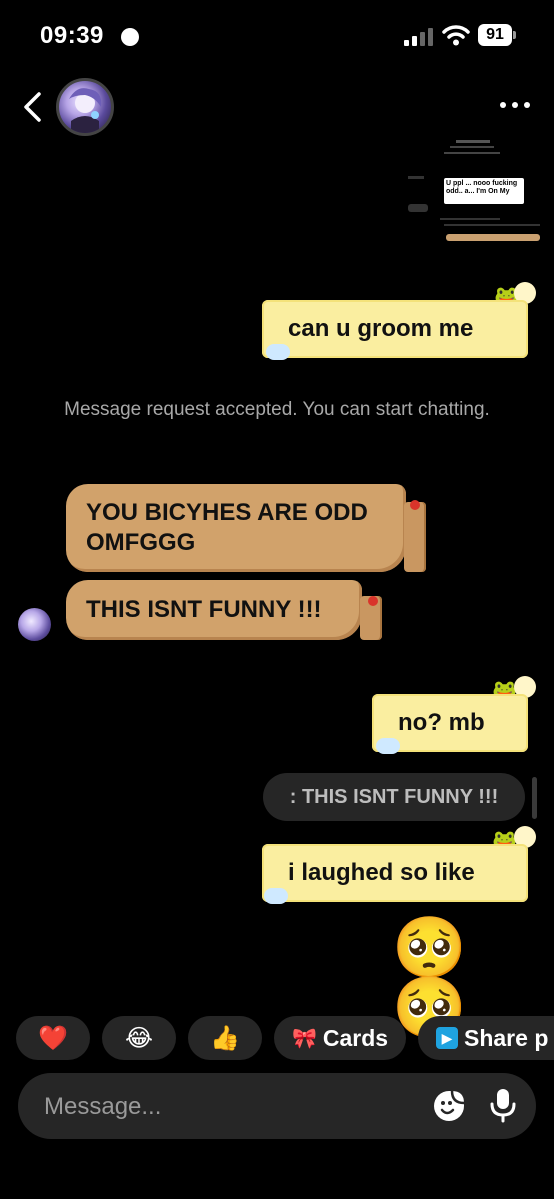 The image size is (554, 1199). I want to click on microphone-icon, so click(503, 1105).